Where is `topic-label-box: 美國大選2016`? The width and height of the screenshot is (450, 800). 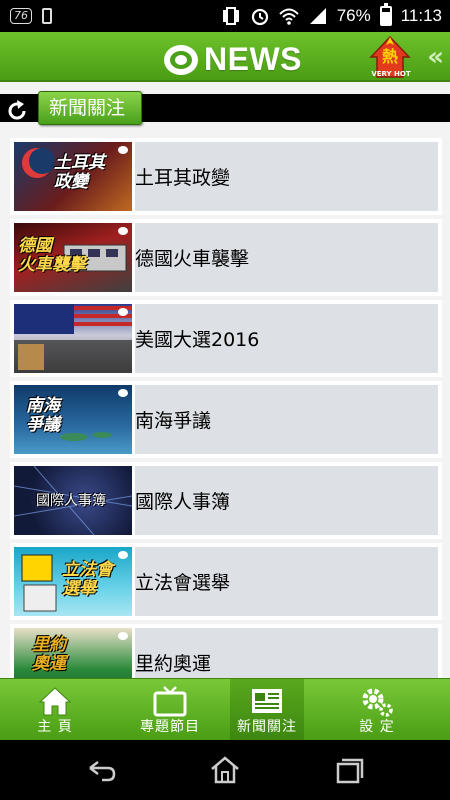
topic-label-box: 美國大選2016 is located at coordinates (286, 338).